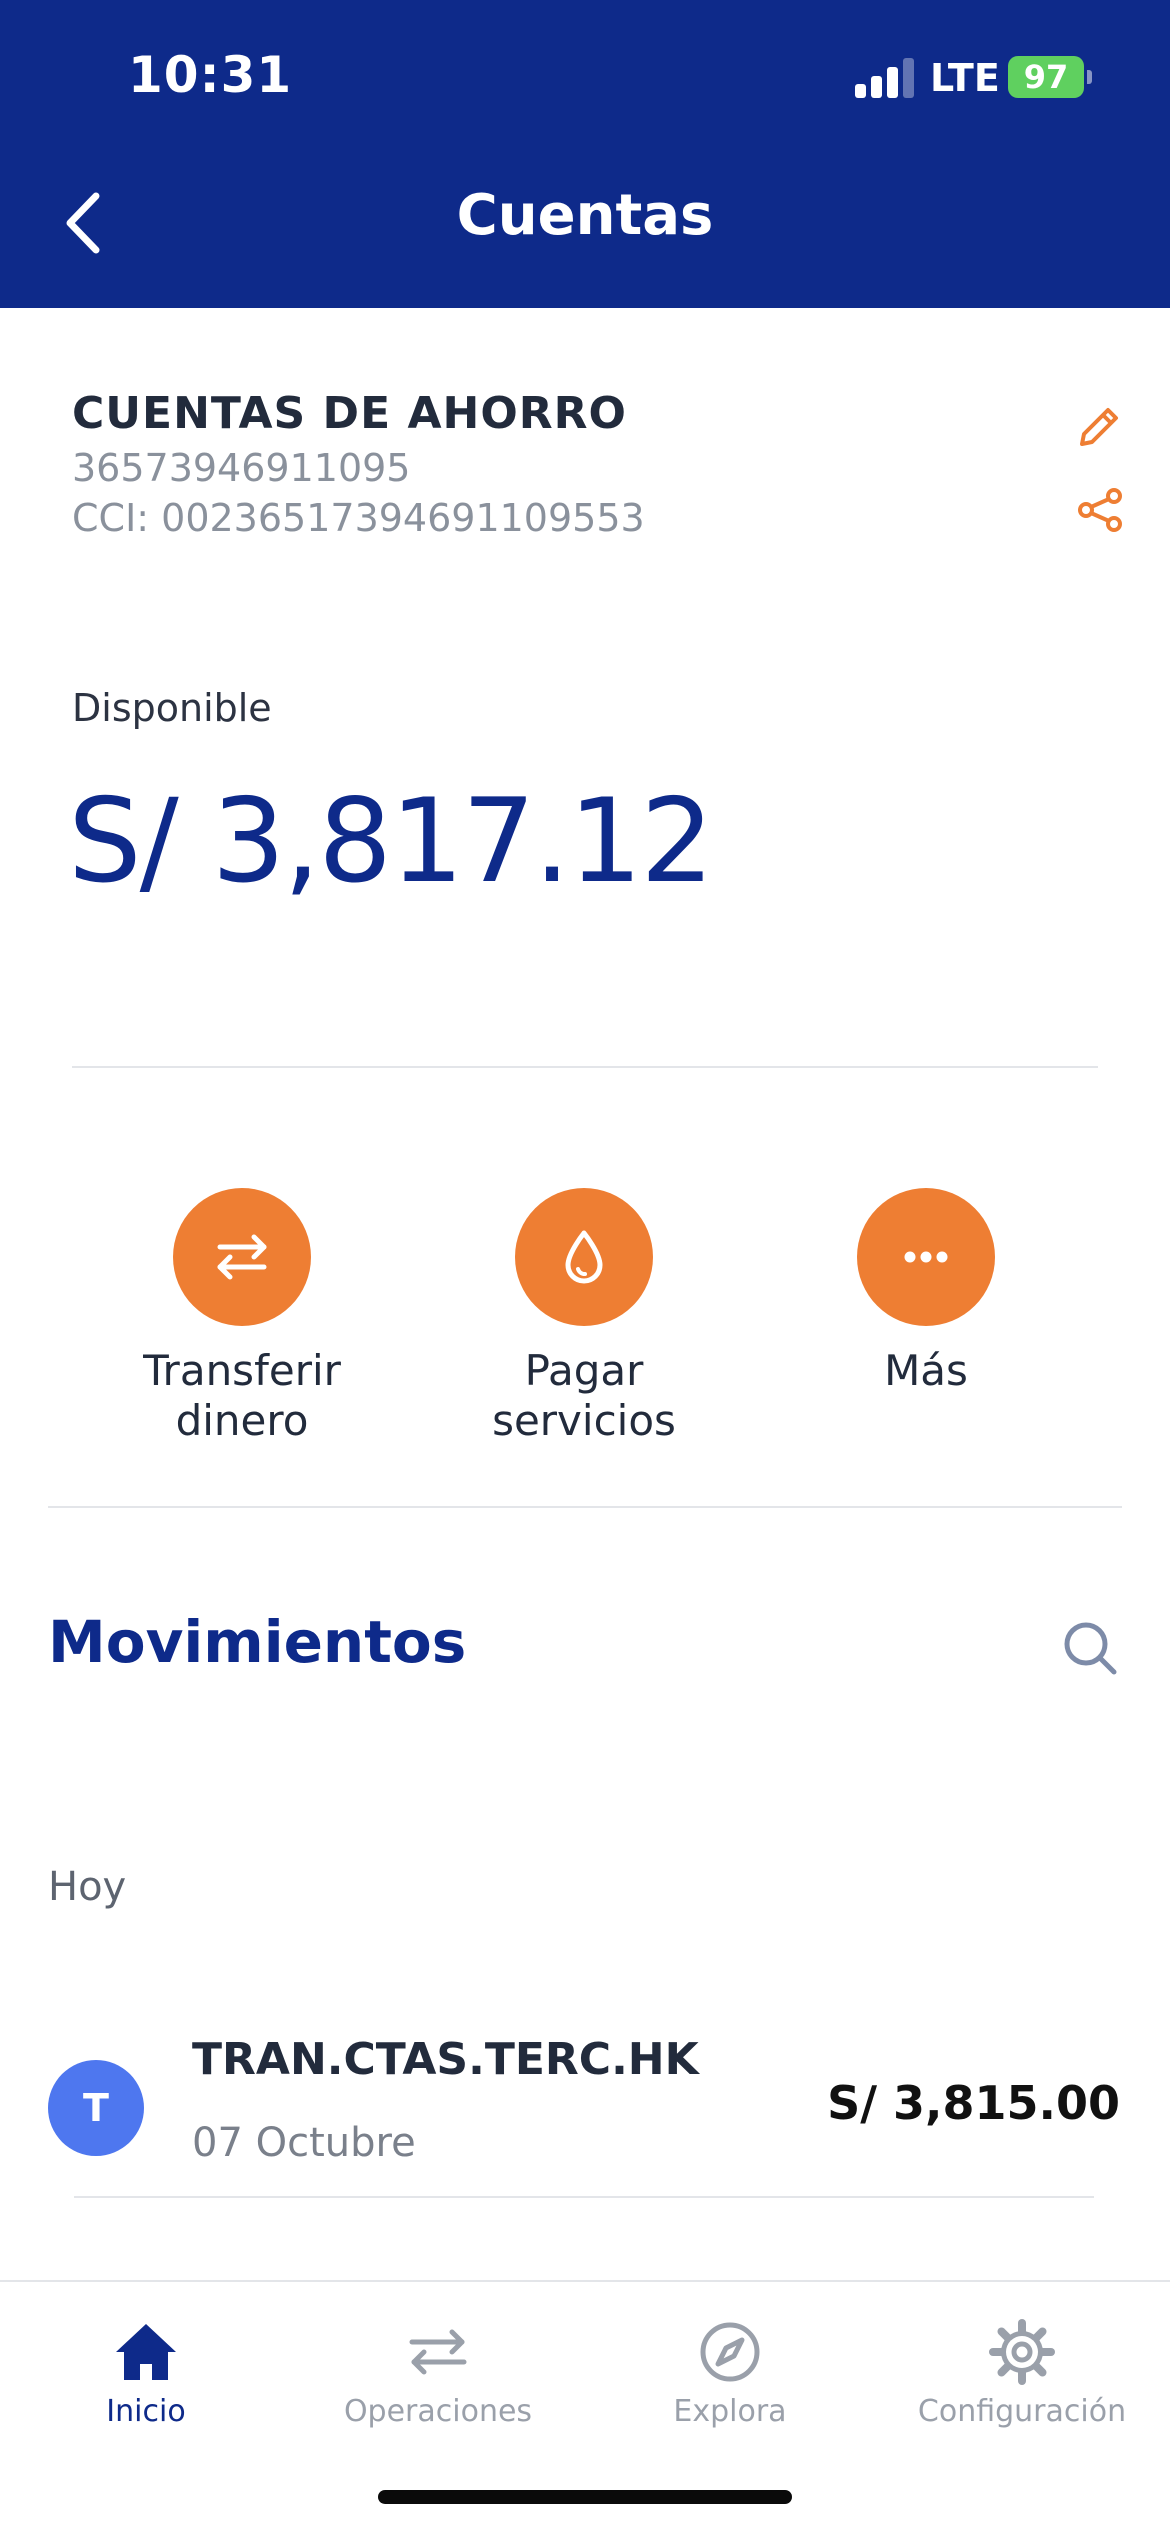 Image resolution: width=1170 pixels, height=2532 pixels. Describe the element at coordinates (445, 2059) in the screenshot. I see `movement-title: TRAN.CTAS.TERC.HK` at that location.